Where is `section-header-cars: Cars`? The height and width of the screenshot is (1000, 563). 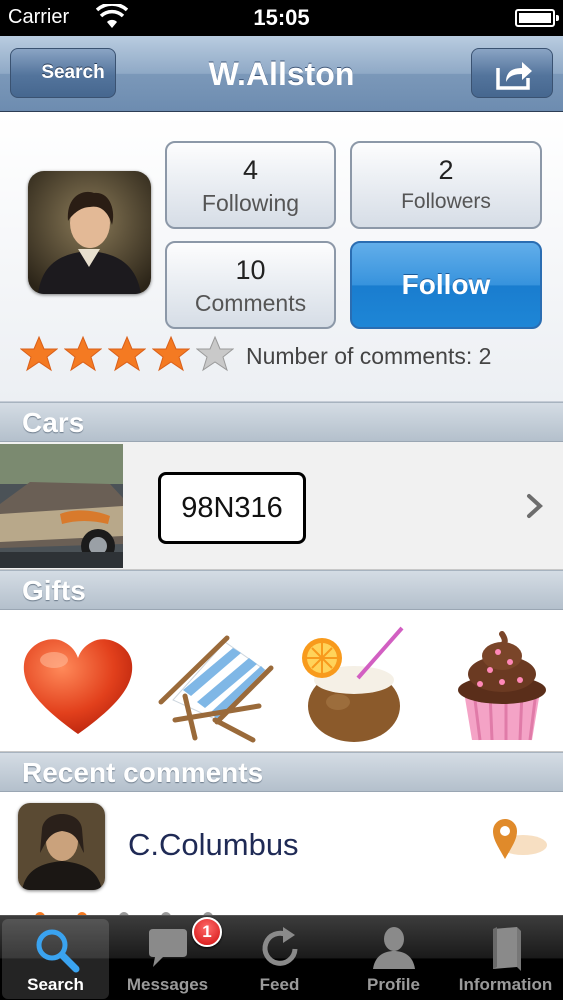
section-header-cars: Cars is located at coordinates (281, 422).